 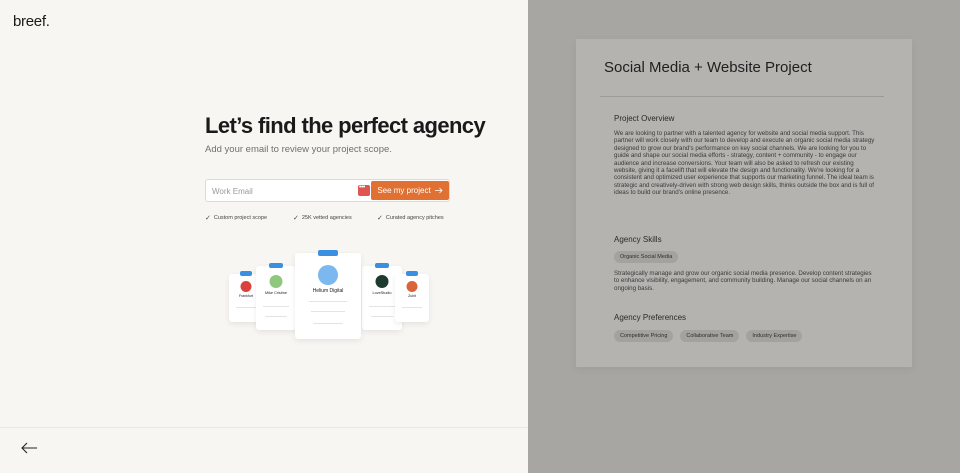 I want to click on agency-cards-illustration: Frankfurt Mike Cristine LoveStudio Zubit, so click(x=328, y=297).